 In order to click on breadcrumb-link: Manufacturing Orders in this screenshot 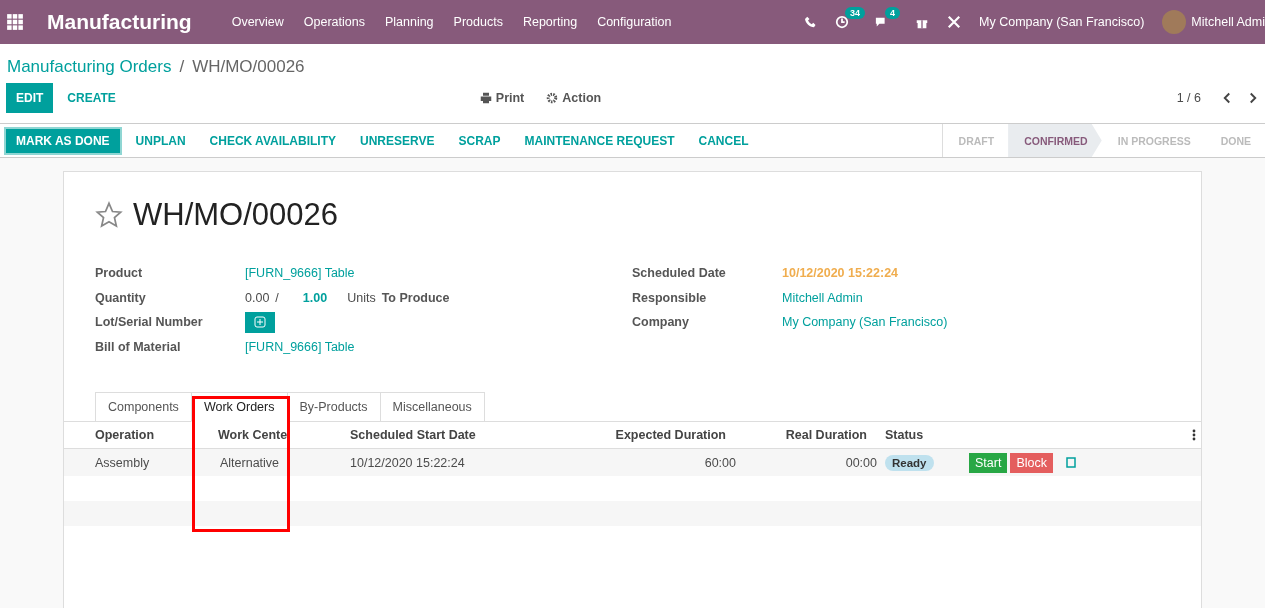, I will do `click(89, 67)`.